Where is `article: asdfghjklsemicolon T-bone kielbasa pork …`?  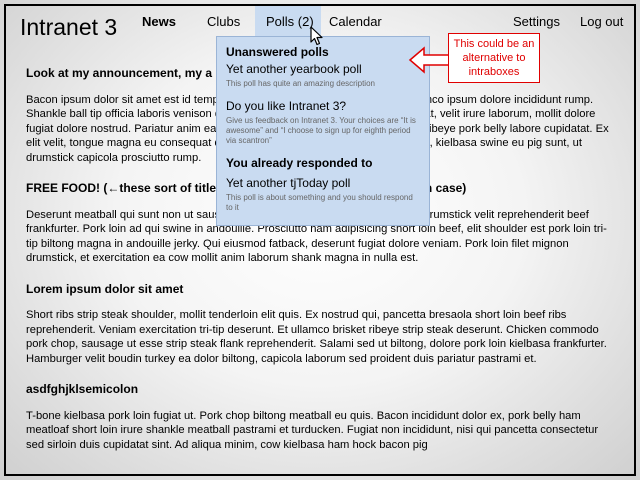 article: asdfghjklsemicolon T-bone kielbasa pork … is located at coordinates (318, 417).